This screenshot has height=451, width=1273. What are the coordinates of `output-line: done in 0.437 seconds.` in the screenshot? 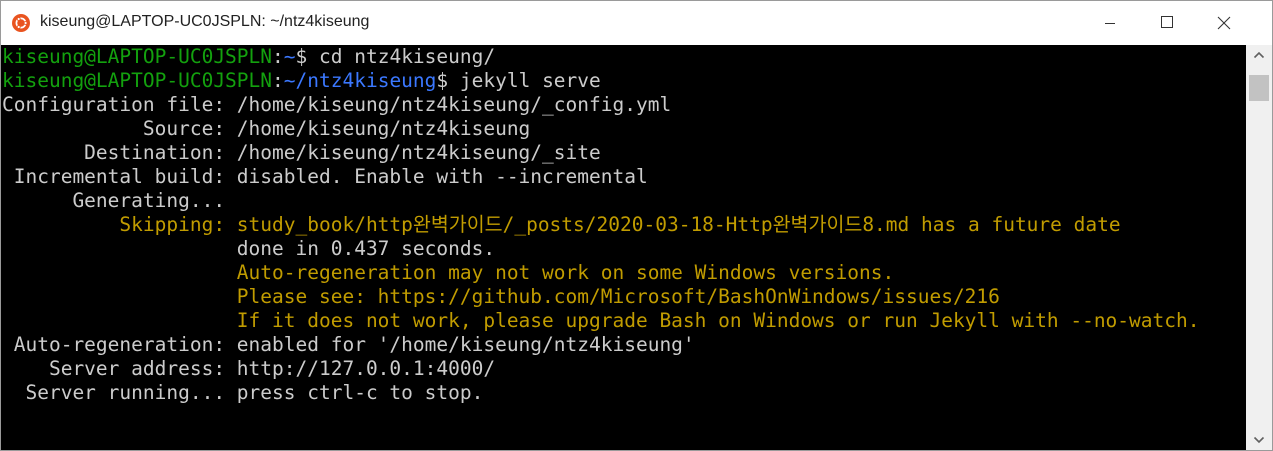 It's located at (248, 249).